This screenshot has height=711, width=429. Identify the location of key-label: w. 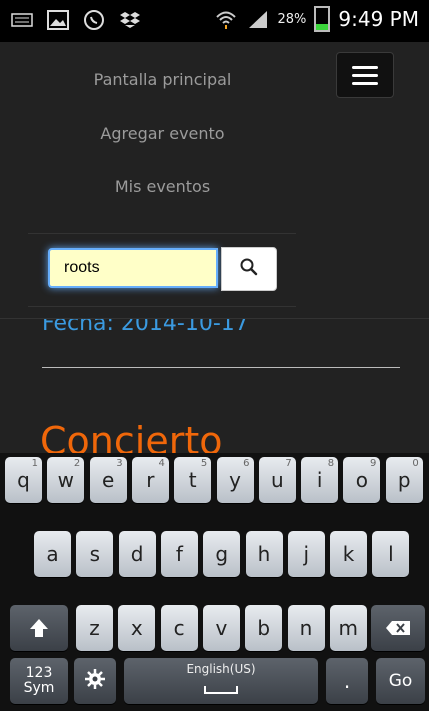
(65, 480).